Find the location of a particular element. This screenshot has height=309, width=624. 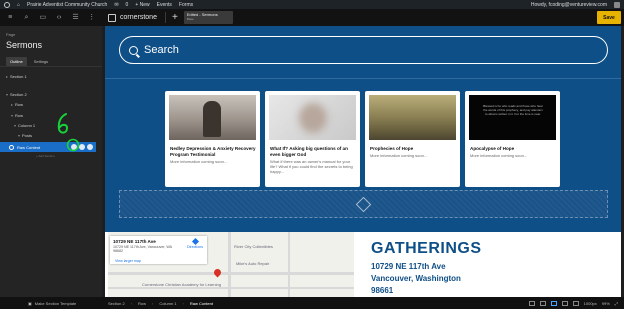

template-action: ▣ Make Section Template is located at coordinates (51, 303).